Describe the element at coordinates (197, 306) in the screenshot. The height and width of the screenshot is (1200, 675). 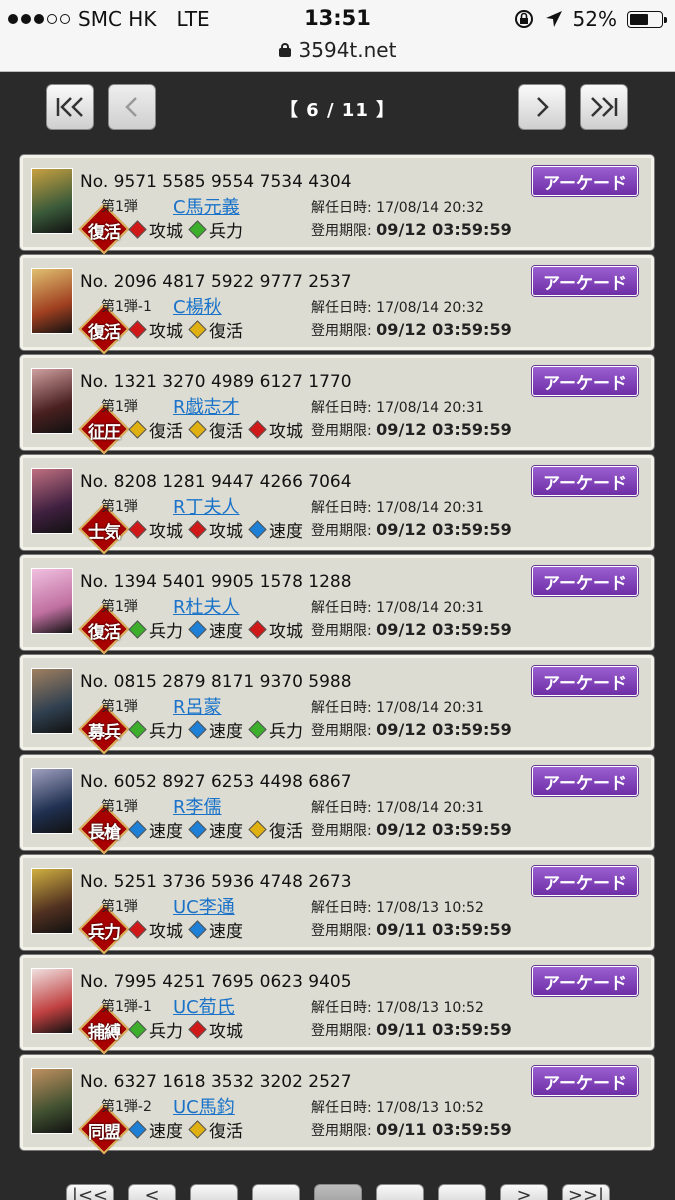
I see `card-name-link: C楊秋` at that location.